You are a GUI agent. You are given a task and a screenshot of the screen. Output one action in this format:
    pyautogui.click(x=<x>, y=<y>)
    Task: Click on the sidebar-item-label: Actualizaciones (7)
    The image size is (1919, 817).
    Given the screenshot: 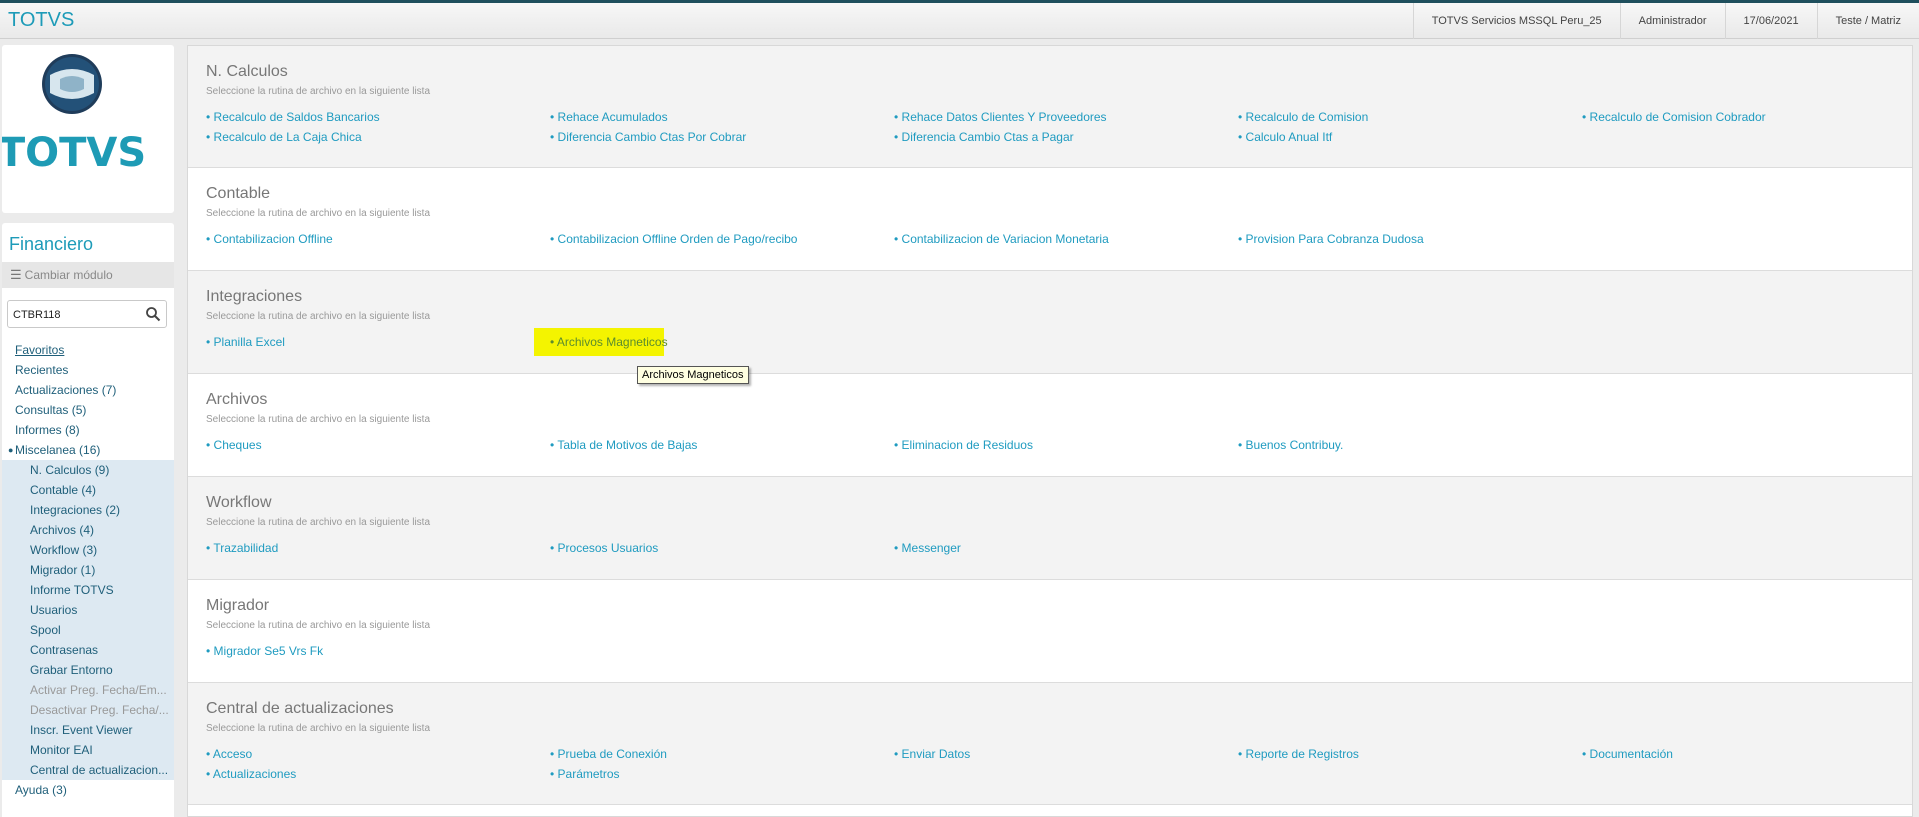 What is the action you would take?
    pyautogui.click(x=66, y=390)
    